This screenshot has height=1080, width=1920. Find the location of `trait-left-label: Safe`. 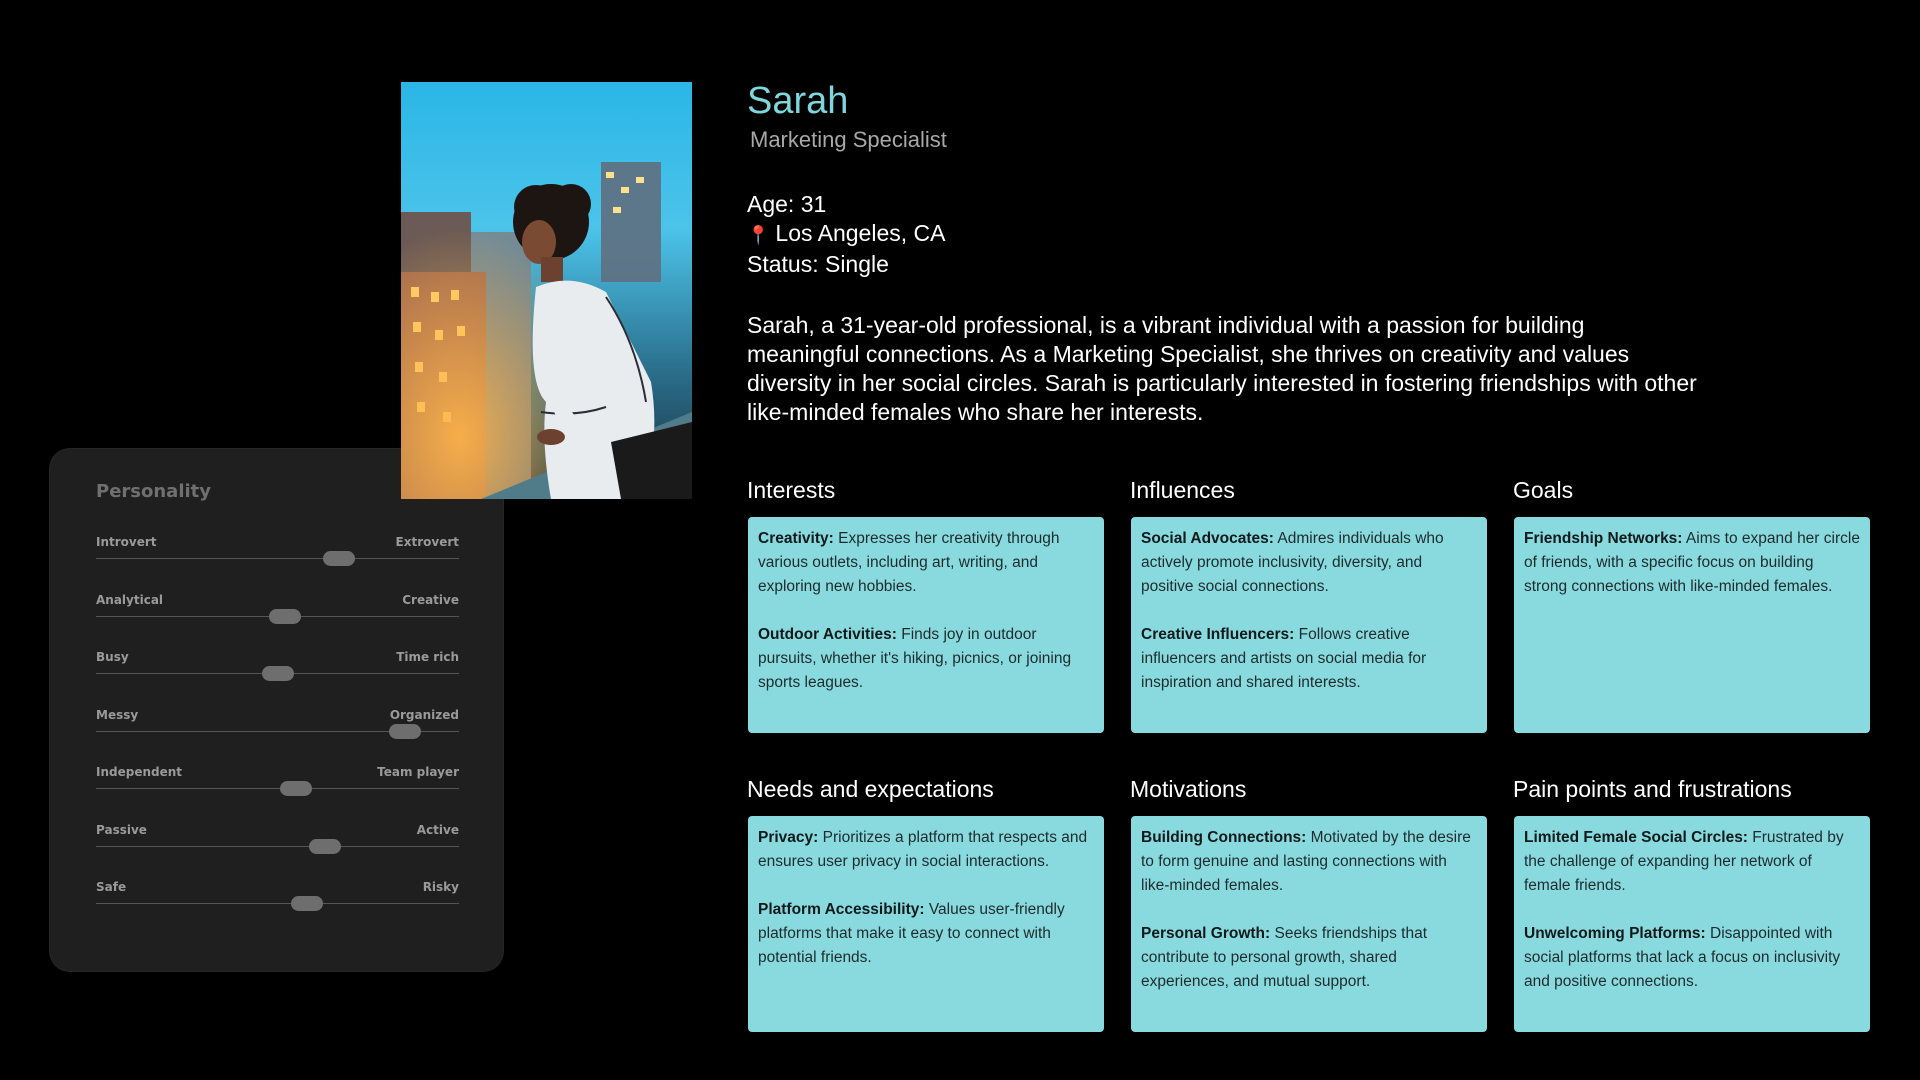

trait-left-label: Safe is located at coordinates (111, 887).